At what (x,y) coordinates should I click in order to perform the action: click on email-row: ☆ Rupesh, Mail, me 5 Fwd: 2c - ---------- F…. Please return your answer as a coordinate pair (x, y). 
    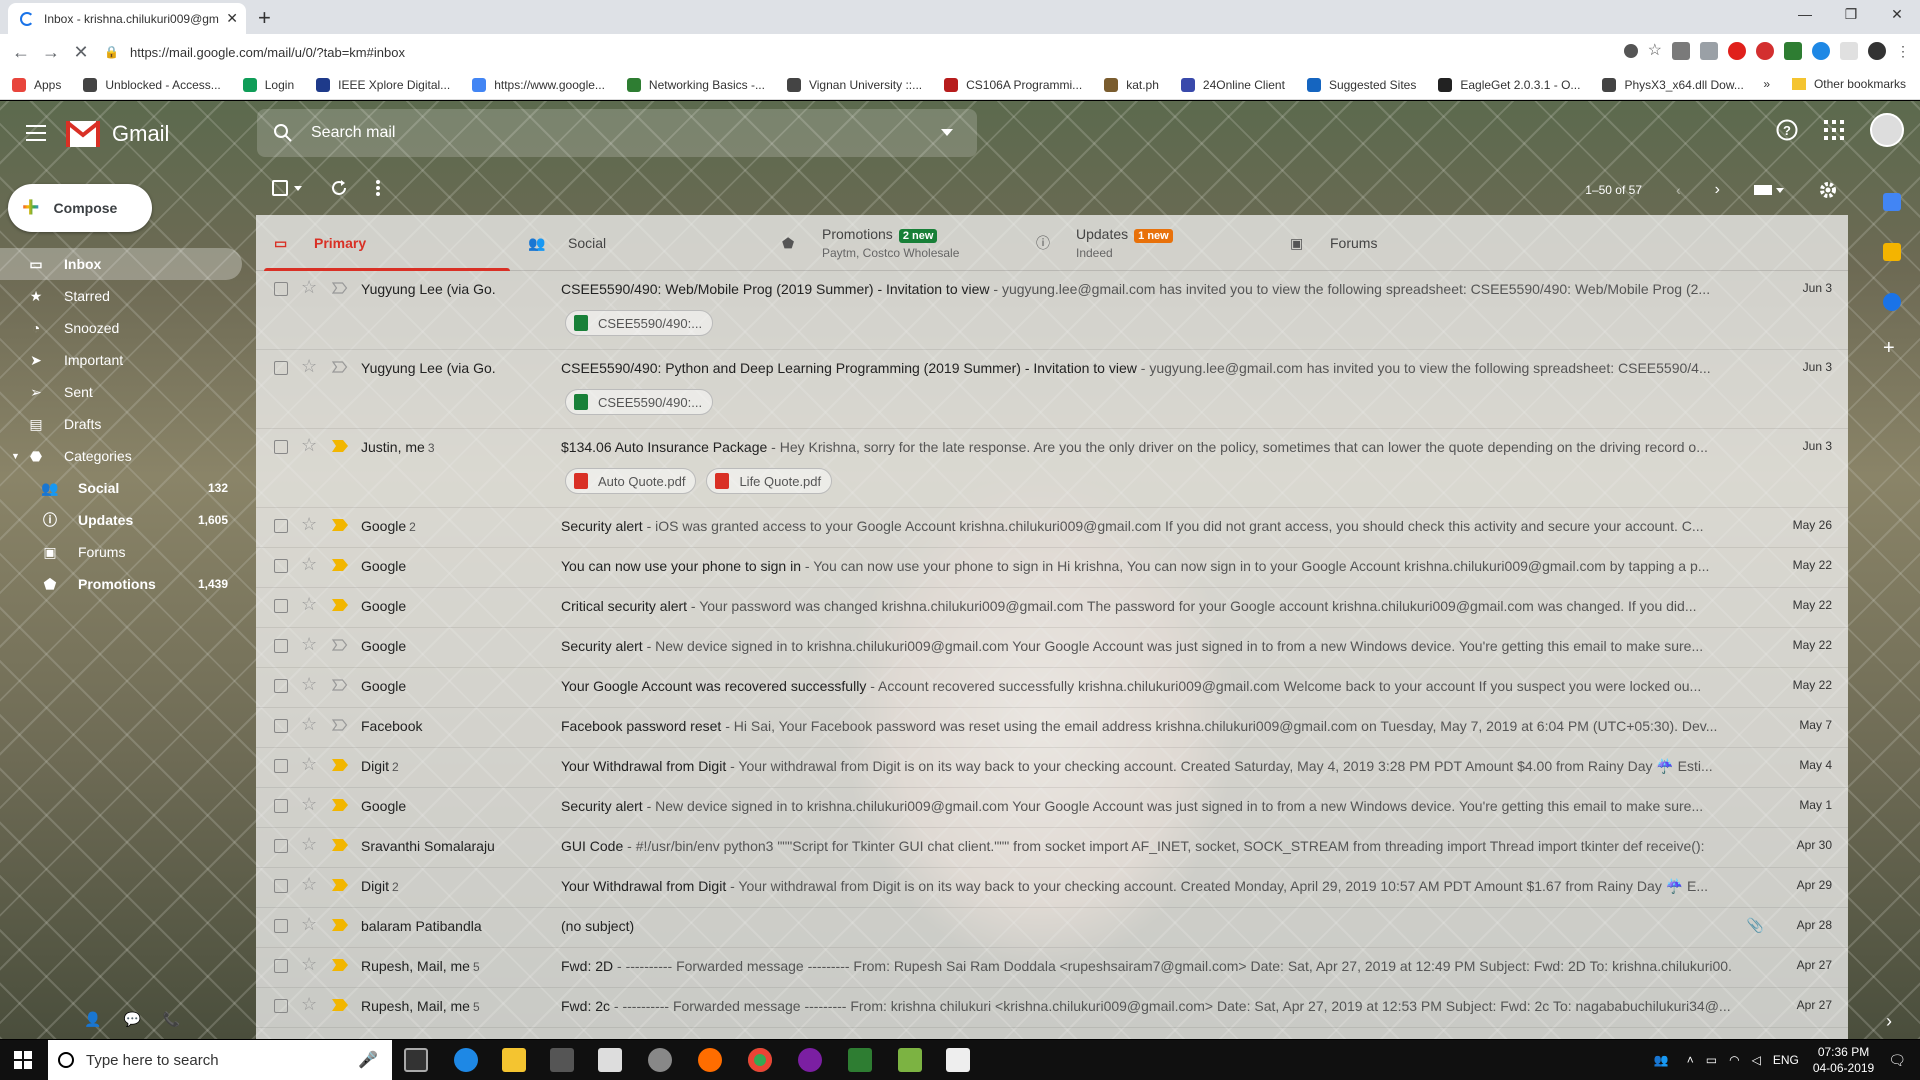
    Looking at the image, I should click on (1052, 1008).